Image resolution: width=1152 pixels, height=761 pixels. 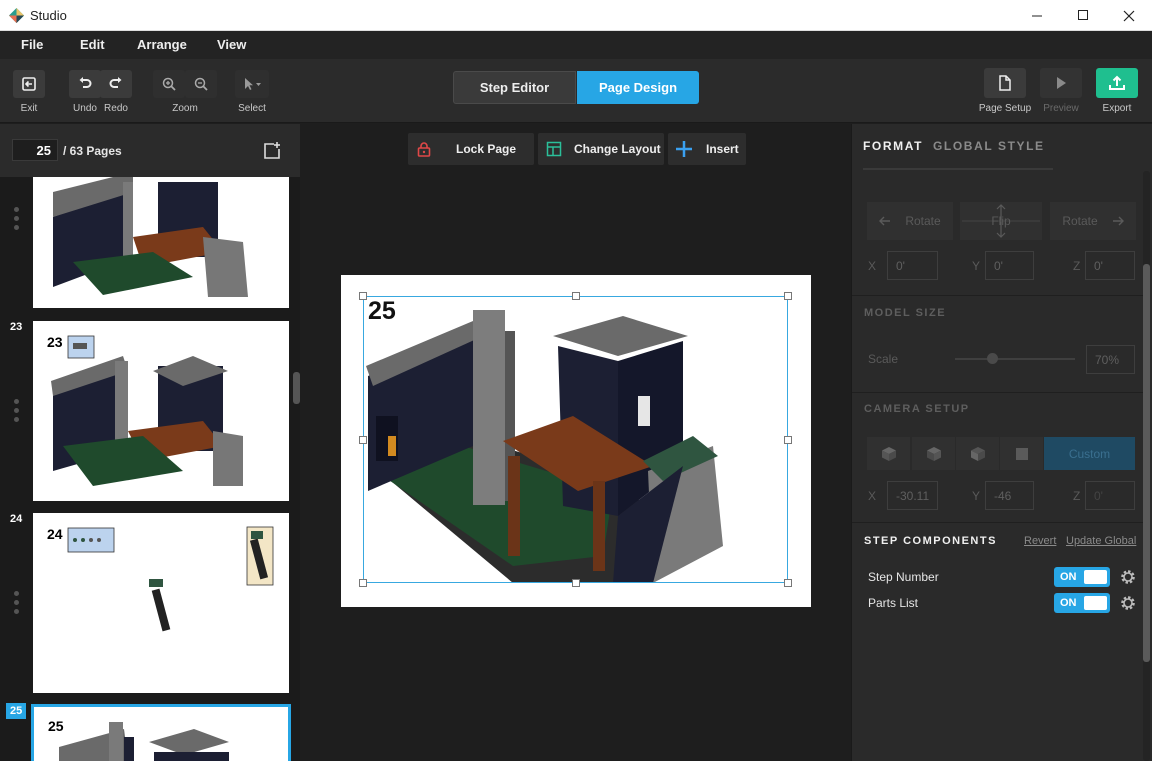 What do you see at coordinates (1146, 463) in the screenshot?
I see `panel-scrollbar-thumb` at bounding box center [1146, 463].